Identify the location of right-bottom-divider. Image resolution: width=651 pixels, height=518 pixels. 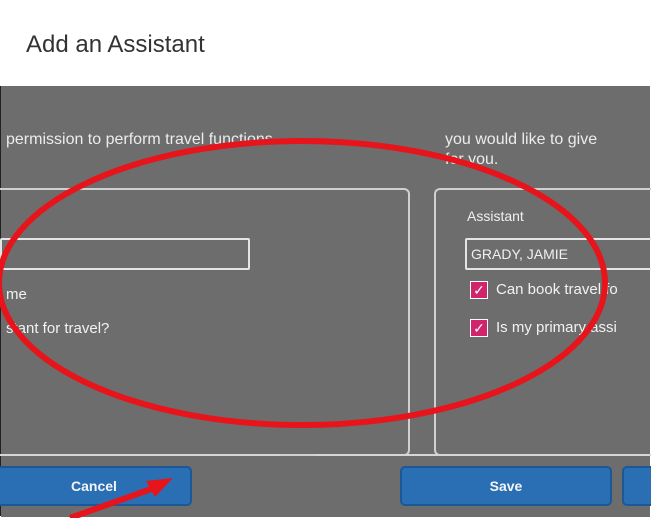
(483, 455).